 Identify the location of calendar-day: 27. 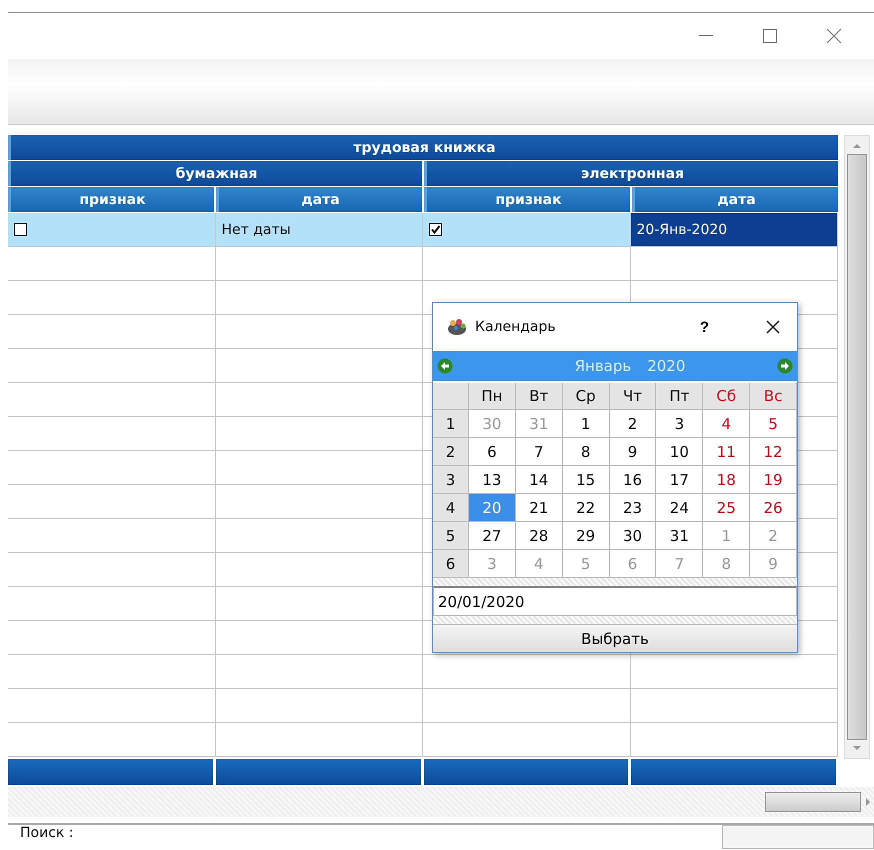
(492, 536).